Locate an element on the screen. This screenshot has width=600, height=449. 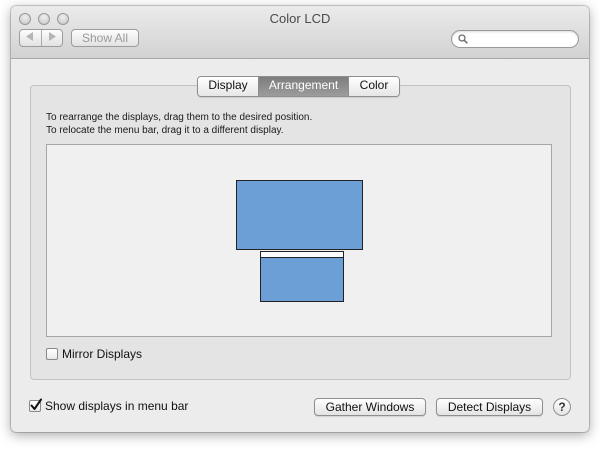
checkmark-icon is located at coordinates (36, 404).